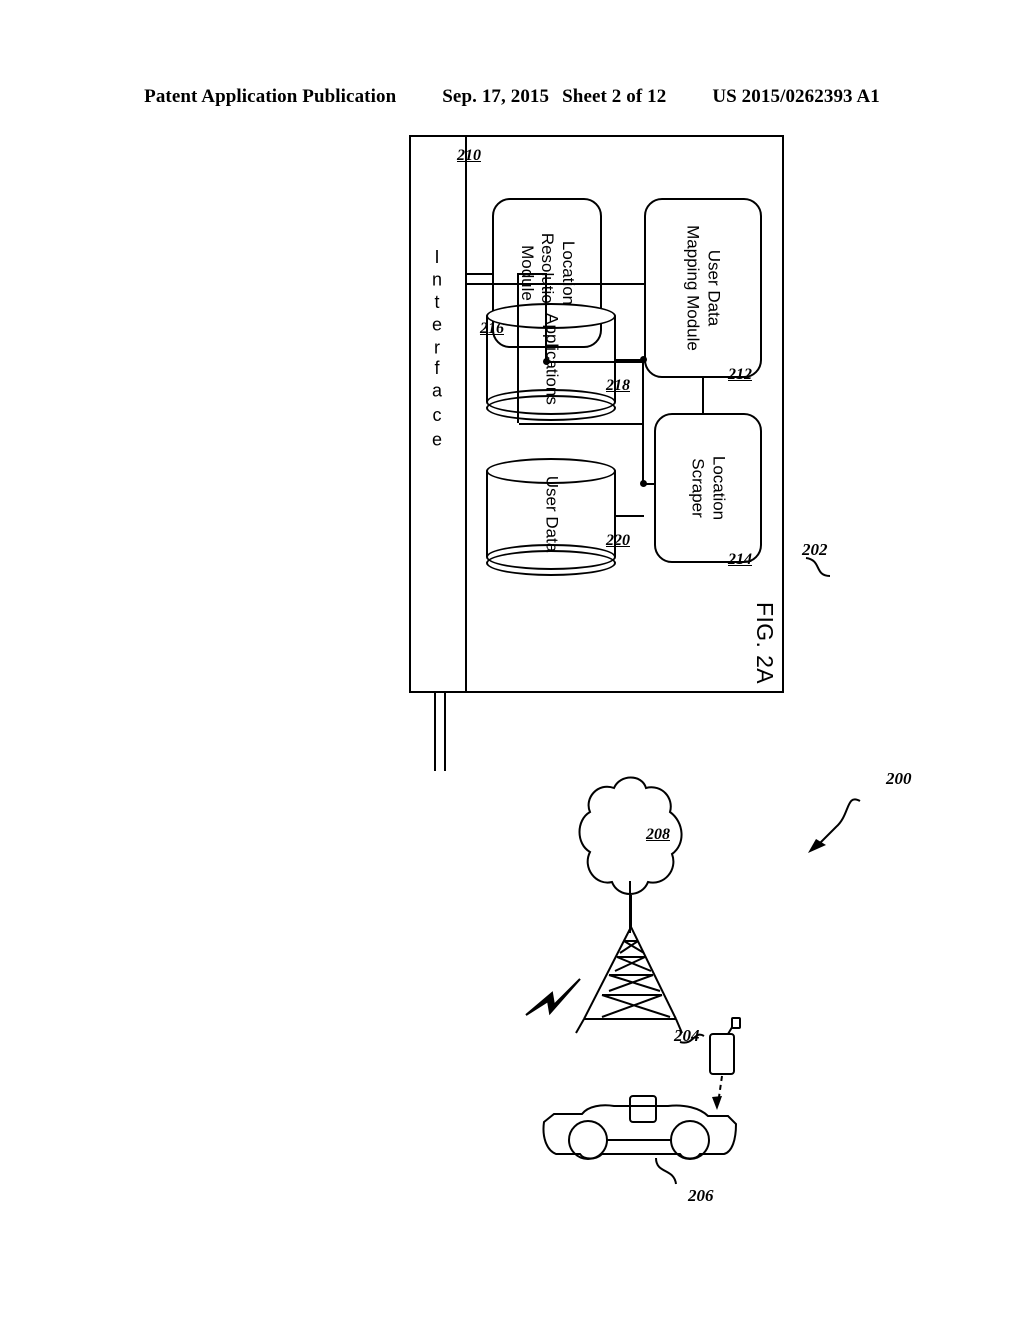 The height and width of the screenshot is (1320, 1024). I want to click on connector-vertical-bus, so click(581, 424).